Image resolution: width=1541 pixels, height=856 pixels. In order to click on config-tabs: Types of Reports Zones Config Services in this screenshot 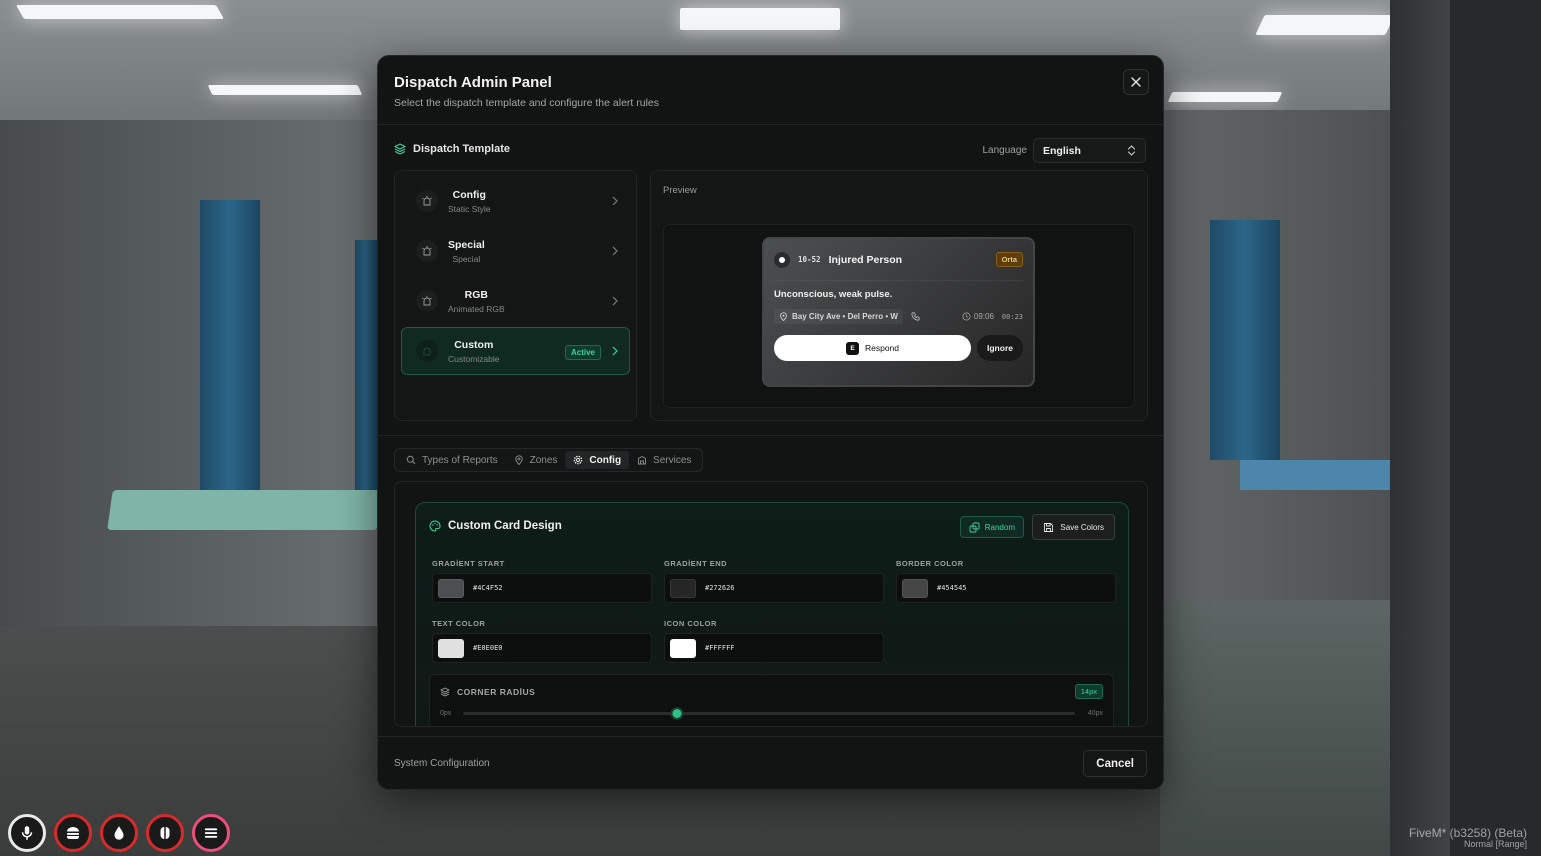, I will do `click(549, 460)`.